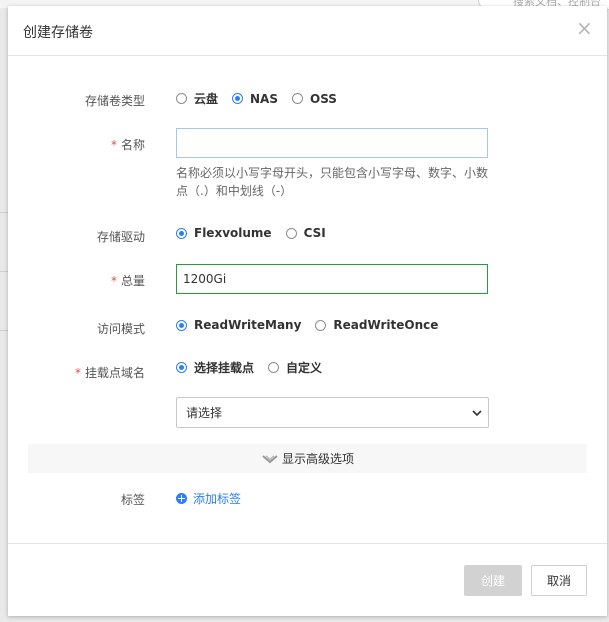  What do you see at coordinates (58, 33) in the screenshot?
I see `dialog-title: 创建存储卷` at bounding box center [58, 33].